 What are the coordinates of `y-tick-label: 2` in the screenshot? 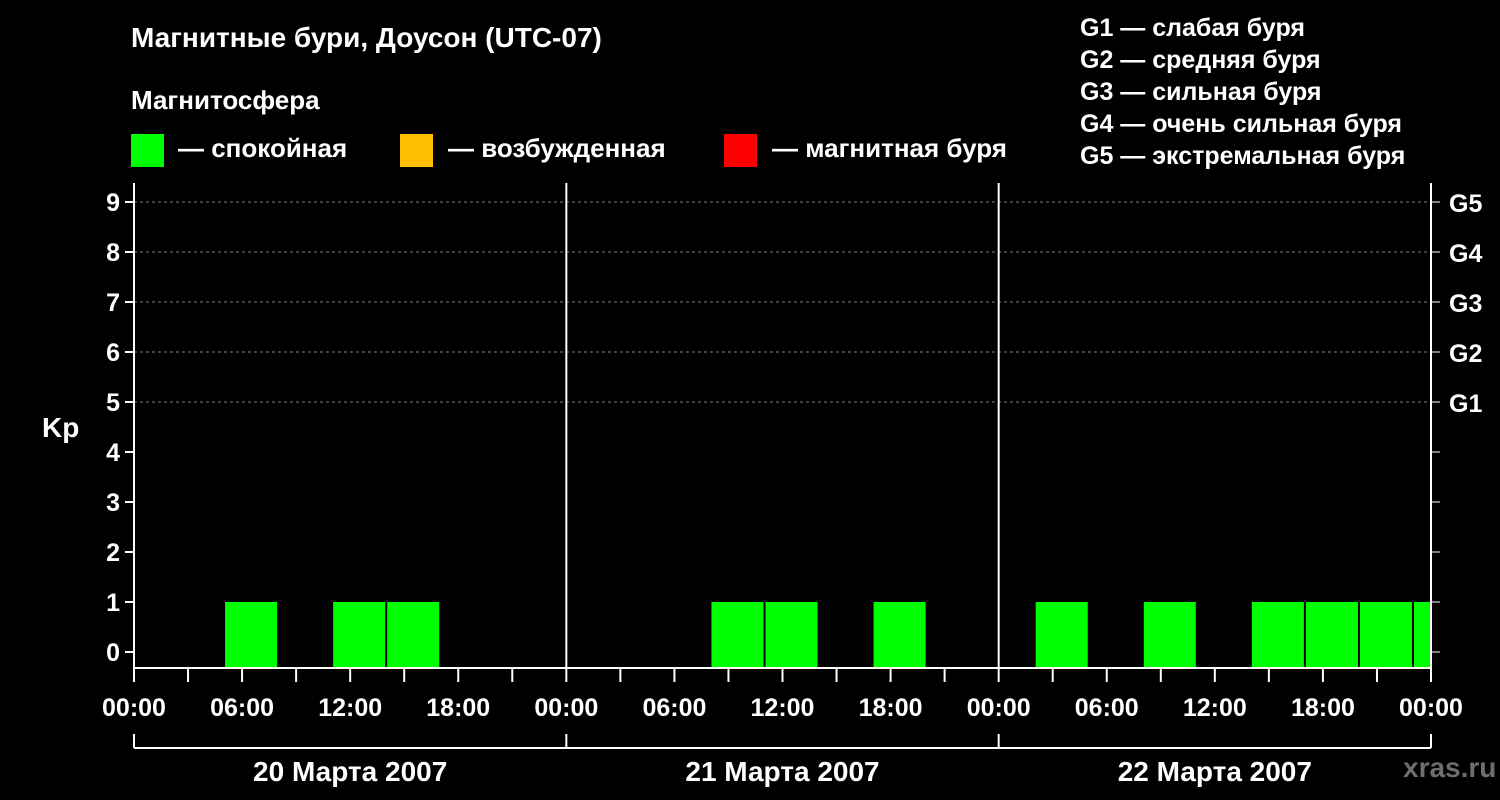 It's located at (113, 553).